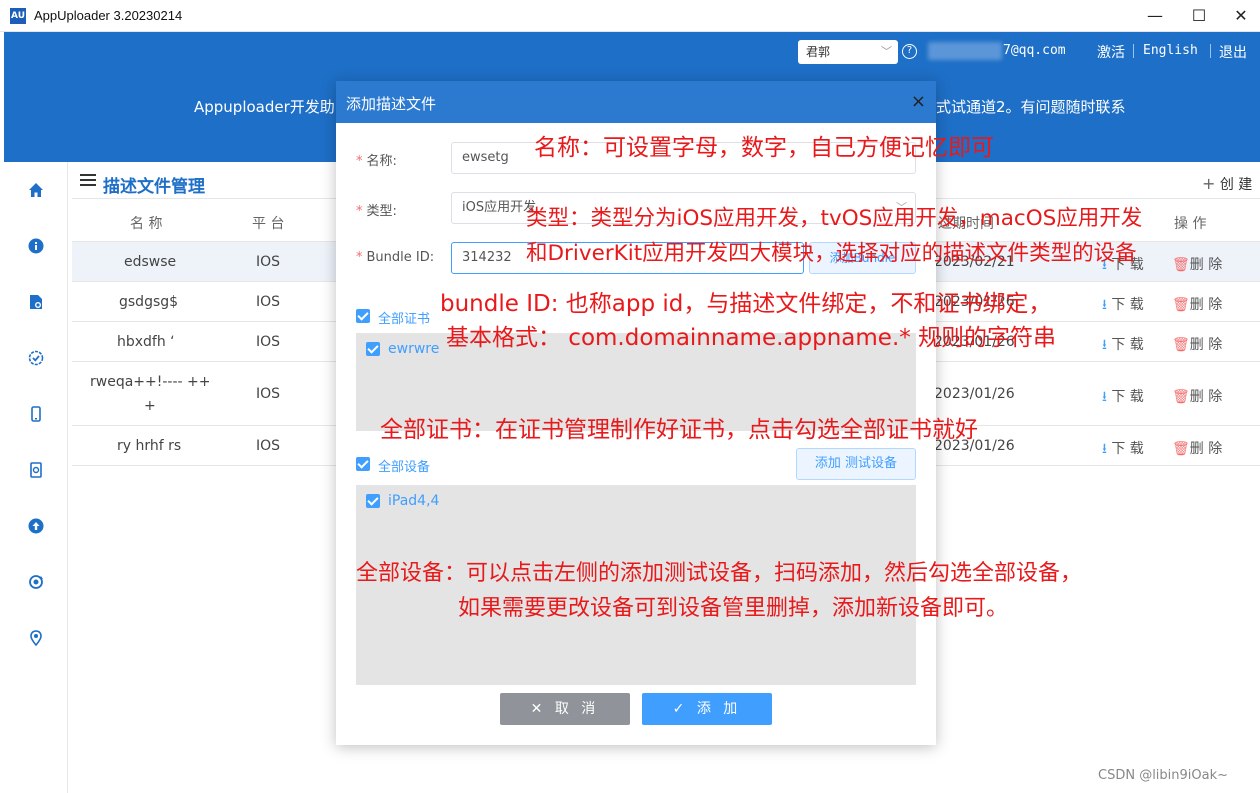 This screenshot has width=1260, height=793. What do you see at coordinates (834, 218) in the screenshot?
I see `annotation-type-1: 类型：类型分为iOS应用开发，tvOS应用开发，macOS应用开发` at bounding box center [834, 218].